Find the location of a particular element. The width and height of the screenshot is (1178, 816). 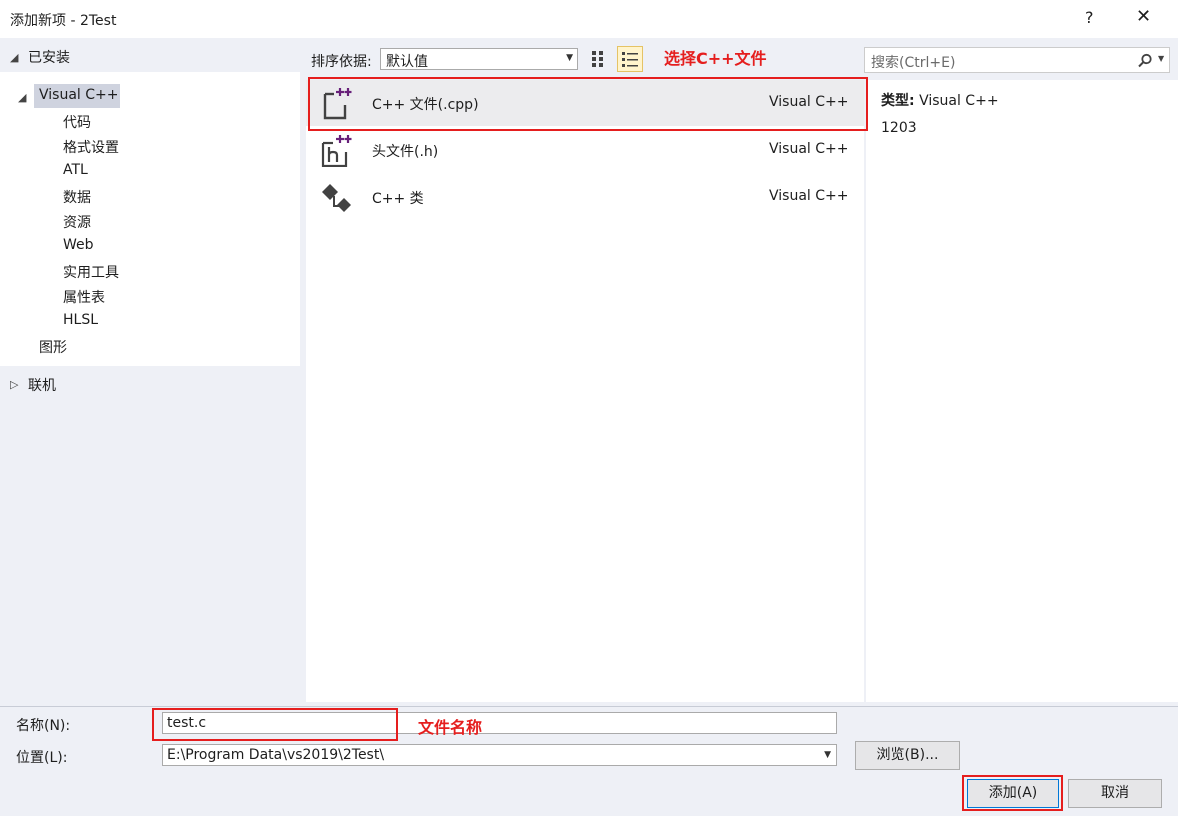

location-label: 位置(L): is located at coordinates (42, 758).